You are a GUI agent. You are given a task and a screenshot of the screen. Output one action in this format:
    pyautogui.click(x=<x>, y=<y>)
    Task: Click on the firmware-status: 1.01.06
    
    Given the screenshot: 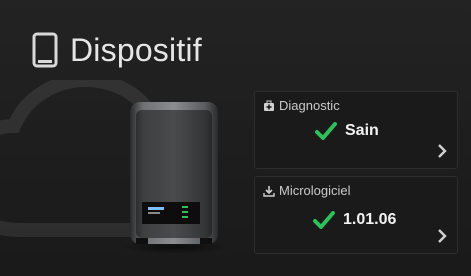 What is the action you would take?
    pyautogui.click(x=354, y=220)
    